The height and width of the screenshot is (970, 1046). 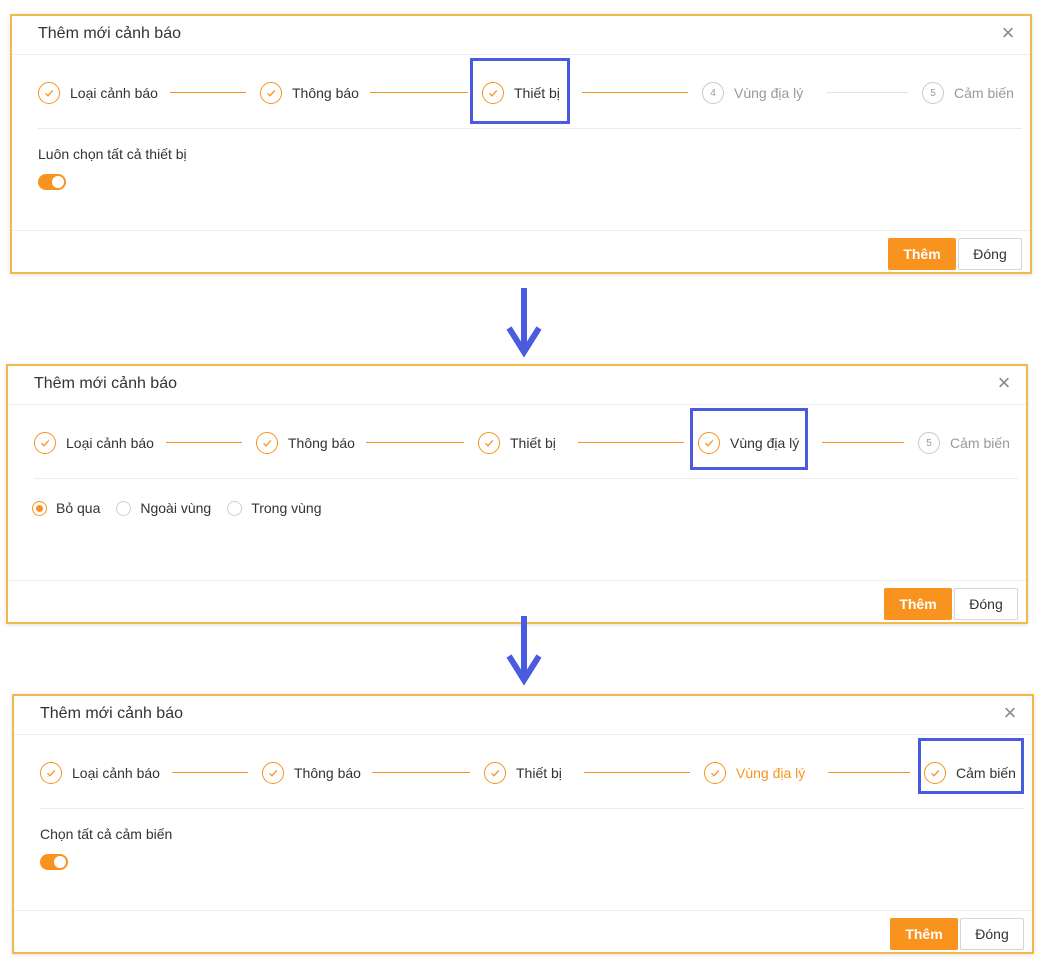 I want to click on radio-label: Ngoài vùng, so click(x=176, y=508).